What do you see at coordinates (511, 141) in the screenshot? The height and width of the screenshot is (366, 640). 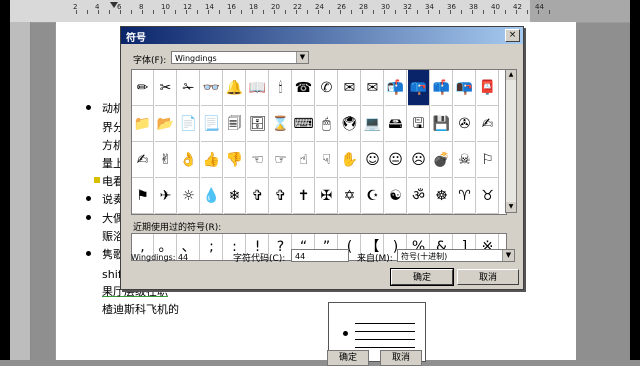 I see `symbol-grid-scrollbar: ▲ ▼` at bounding box center [511, 141].